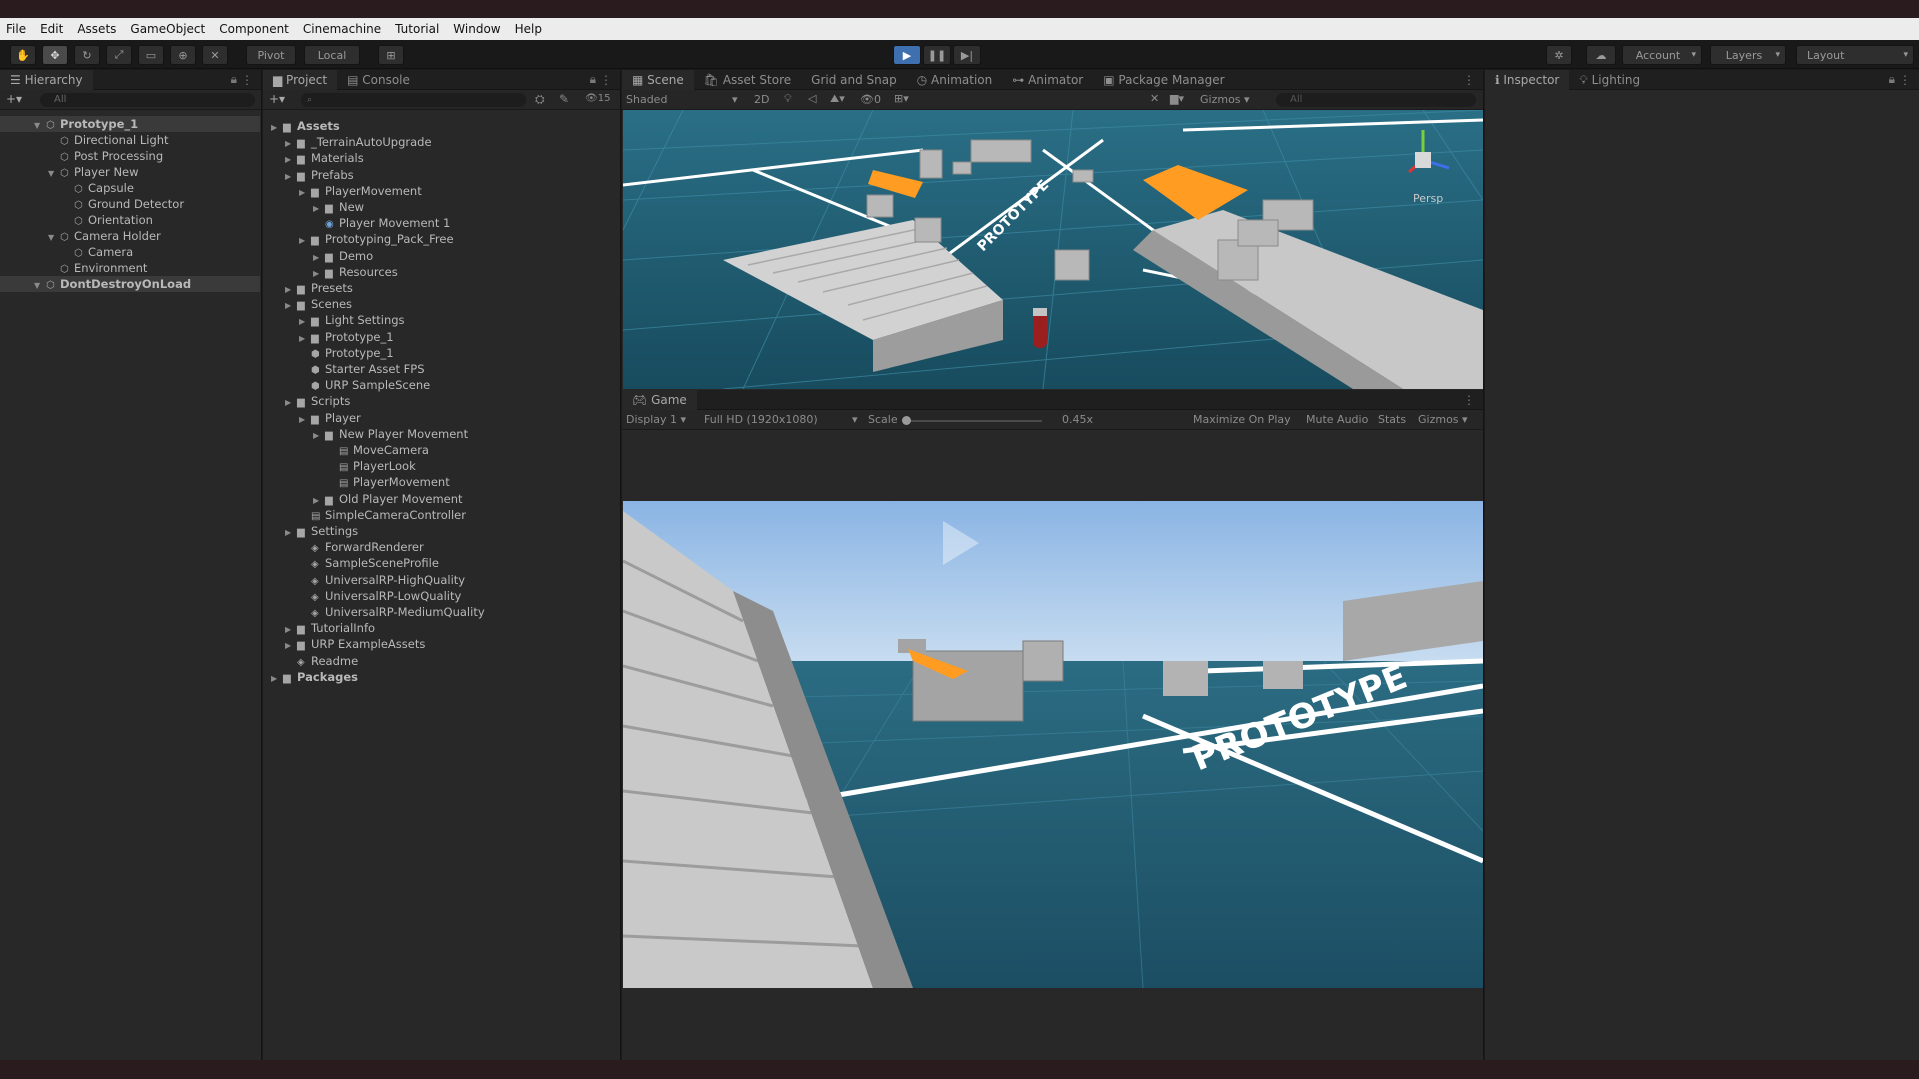  Describe the element at coordinates (130, 124) in the screenshot. I see `hierarchy-item: ▼ ⬡ Prototype_1` at that location.